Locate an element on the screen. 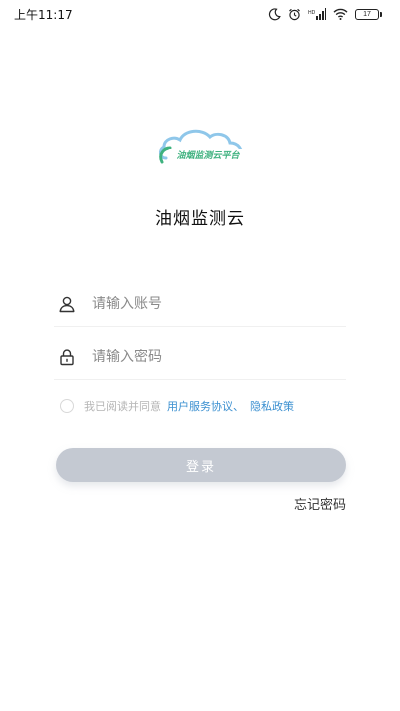 This screenshot has width=400, height=711. forgot-password-link: 忘记密码 is located at coordinates (320, 503).